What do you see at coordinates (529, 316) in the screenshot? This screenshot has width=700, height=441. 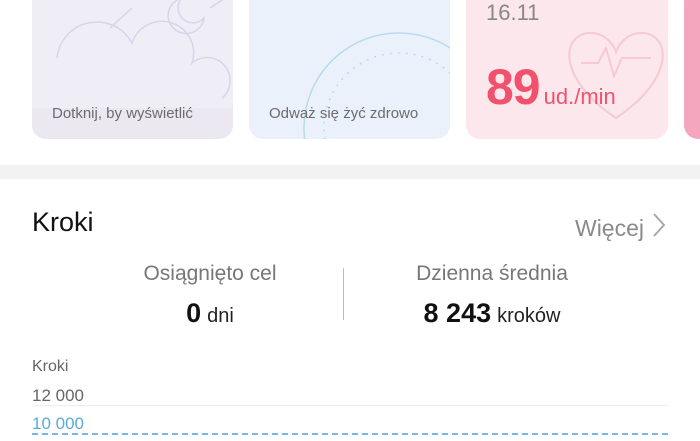 I see `daily-average-unit: kroków` at bounding box center [529, 316].